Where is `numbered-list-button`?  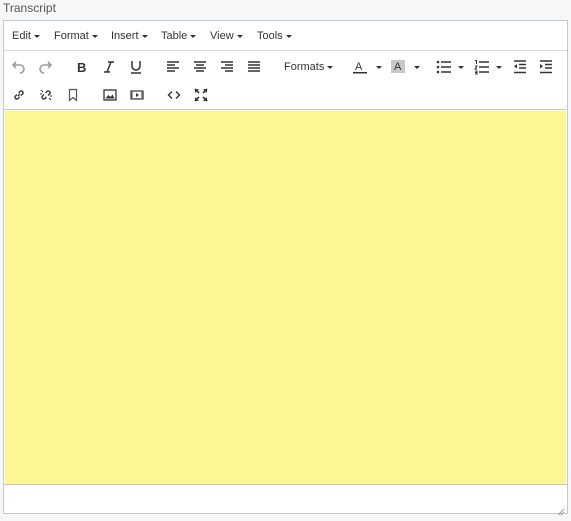 numbered-list-button is located at coordinates (488, 67).